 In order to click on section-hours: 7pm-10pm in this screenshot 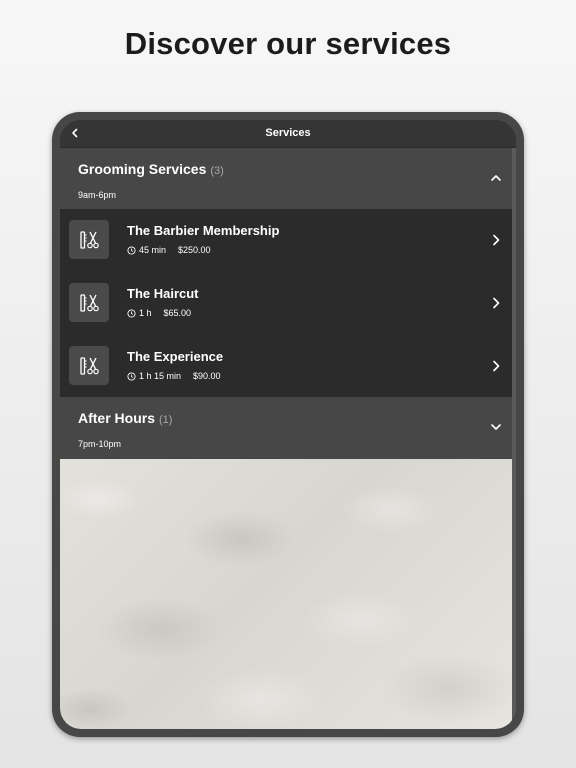, I will do `click(100, 444)`.